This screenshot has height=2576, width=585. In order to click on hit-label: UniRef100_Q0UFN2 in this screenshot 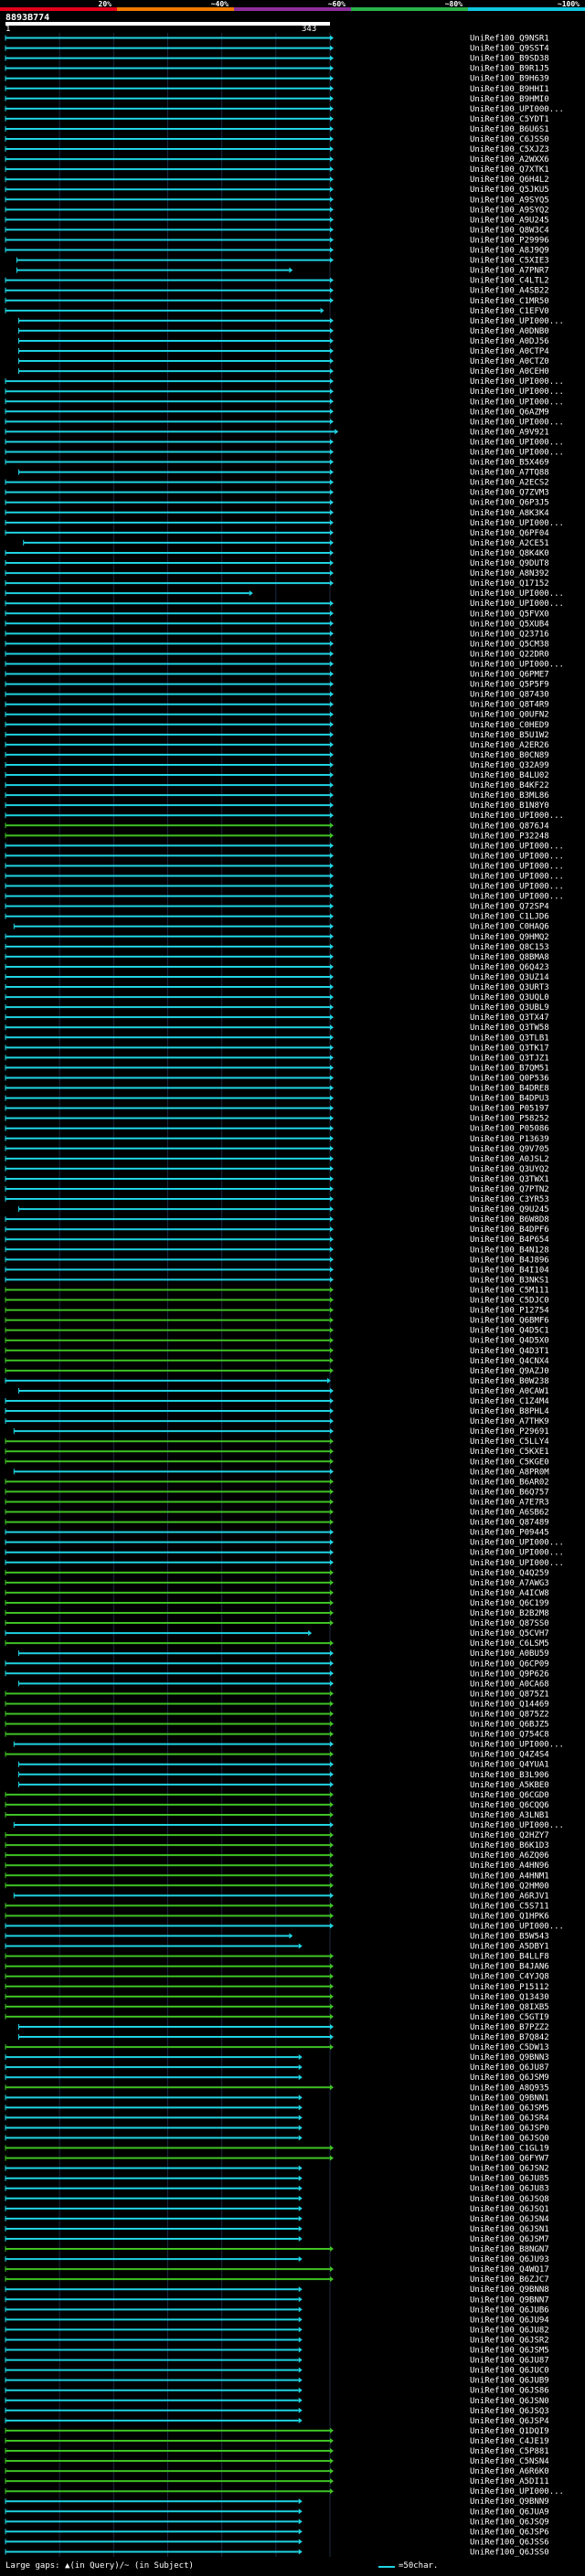, I will do `click(510, 715)`.